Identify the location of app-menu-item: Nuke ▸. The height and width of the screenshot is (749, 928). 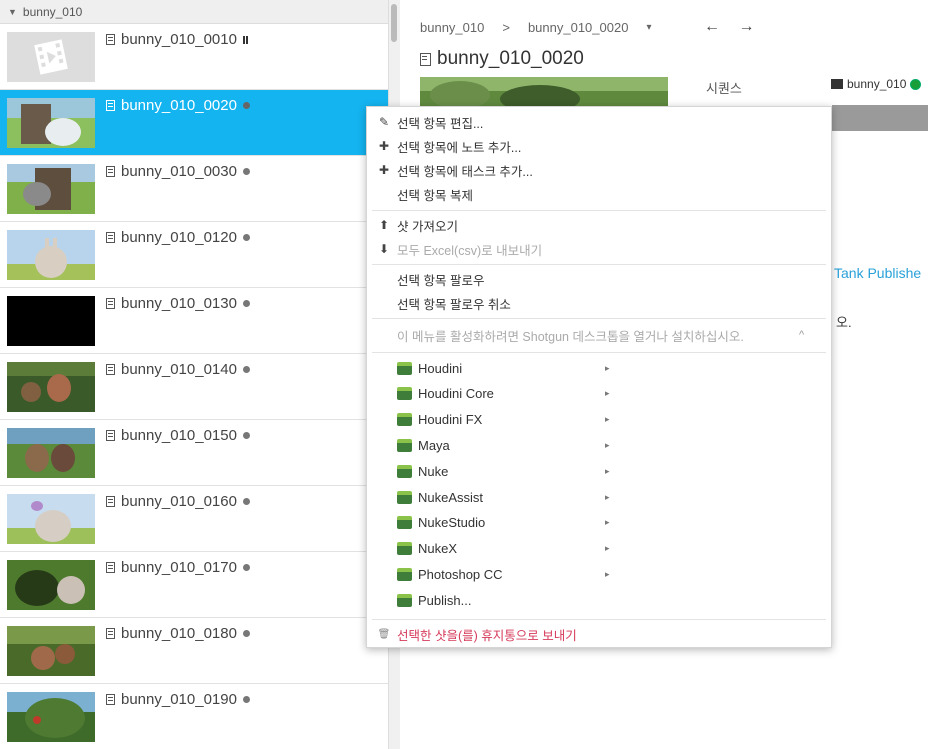
(505, 471).